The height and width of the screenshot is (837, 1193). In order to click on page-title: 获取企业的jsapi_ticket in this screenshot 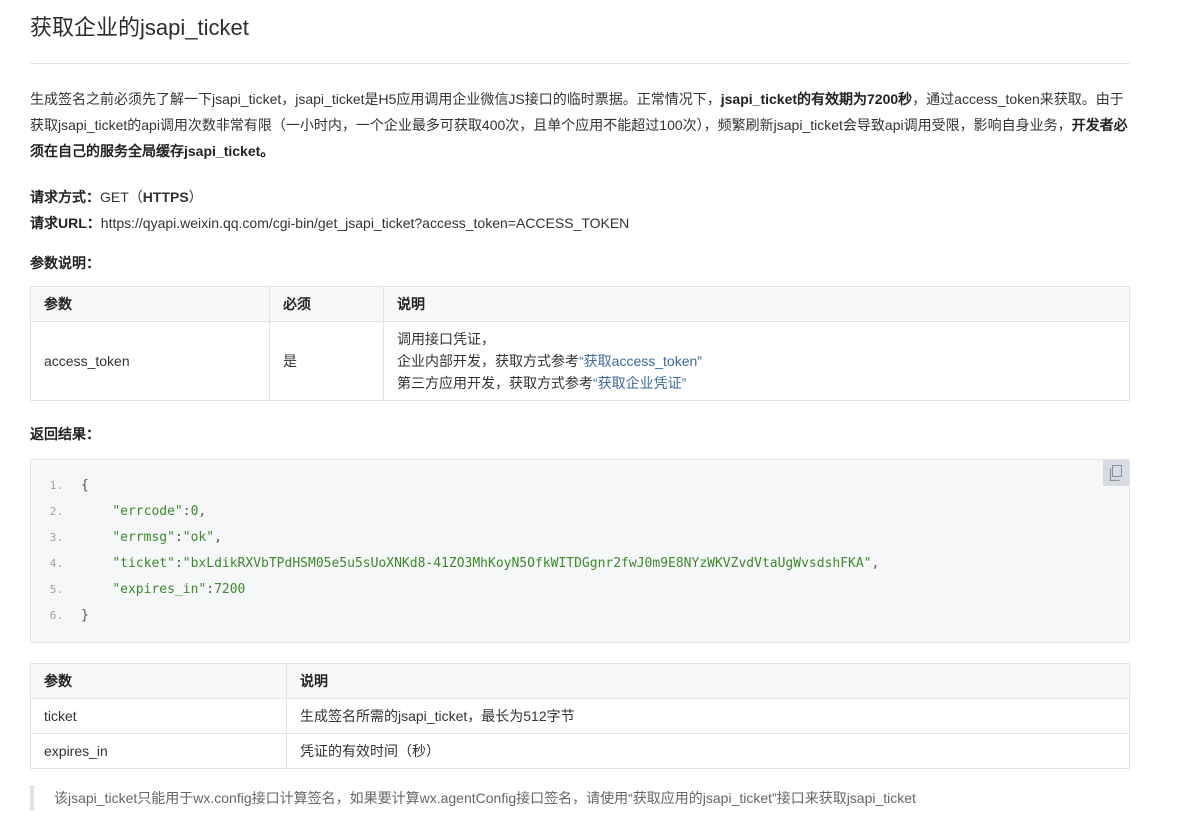, I will do `click(139, 27)`.